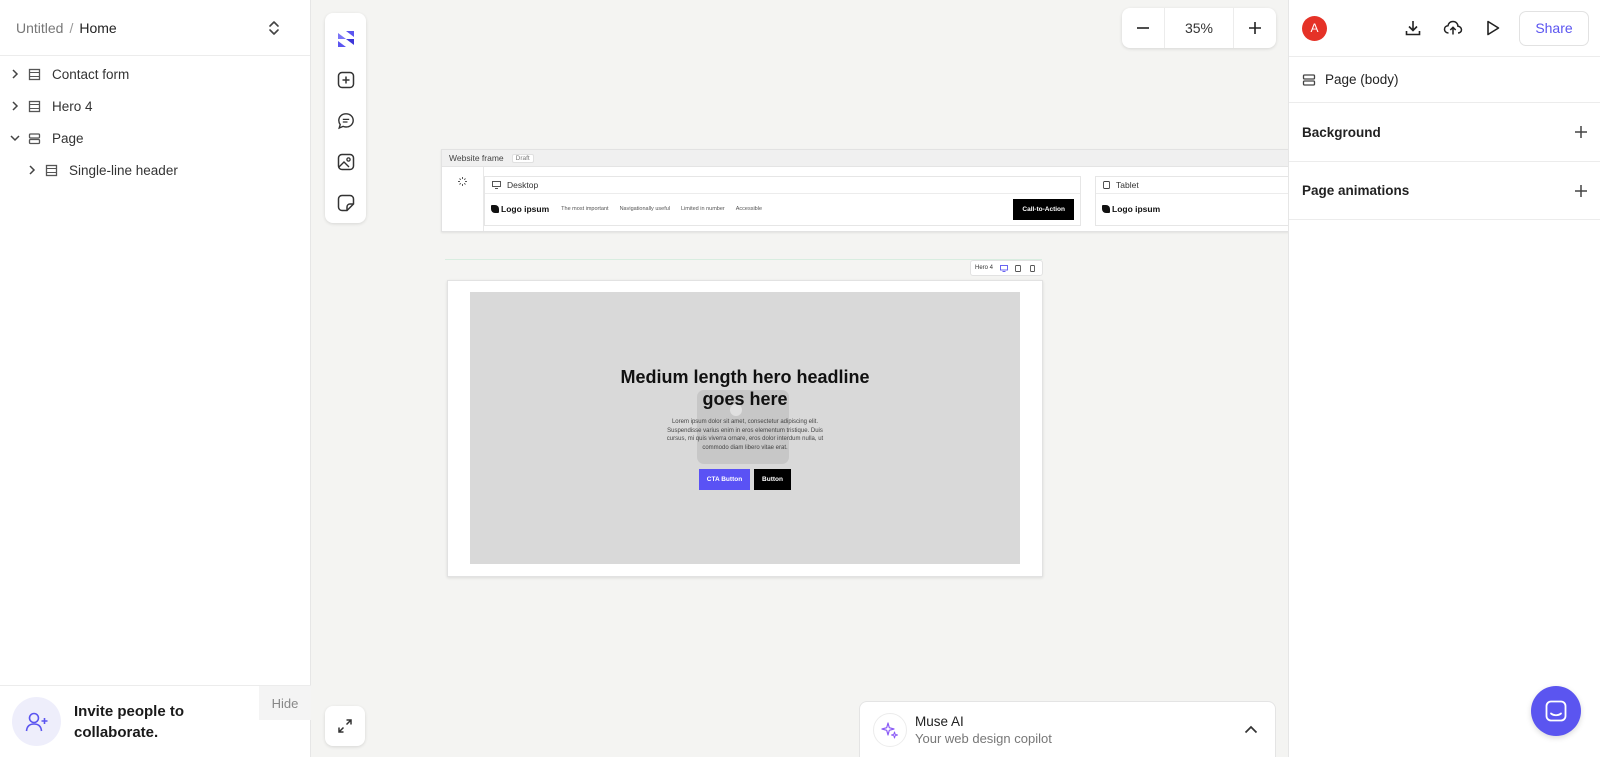  Describe the element at coordinates (155, 138) in the screenshot. I see `layer-item-page: Page` at that location.